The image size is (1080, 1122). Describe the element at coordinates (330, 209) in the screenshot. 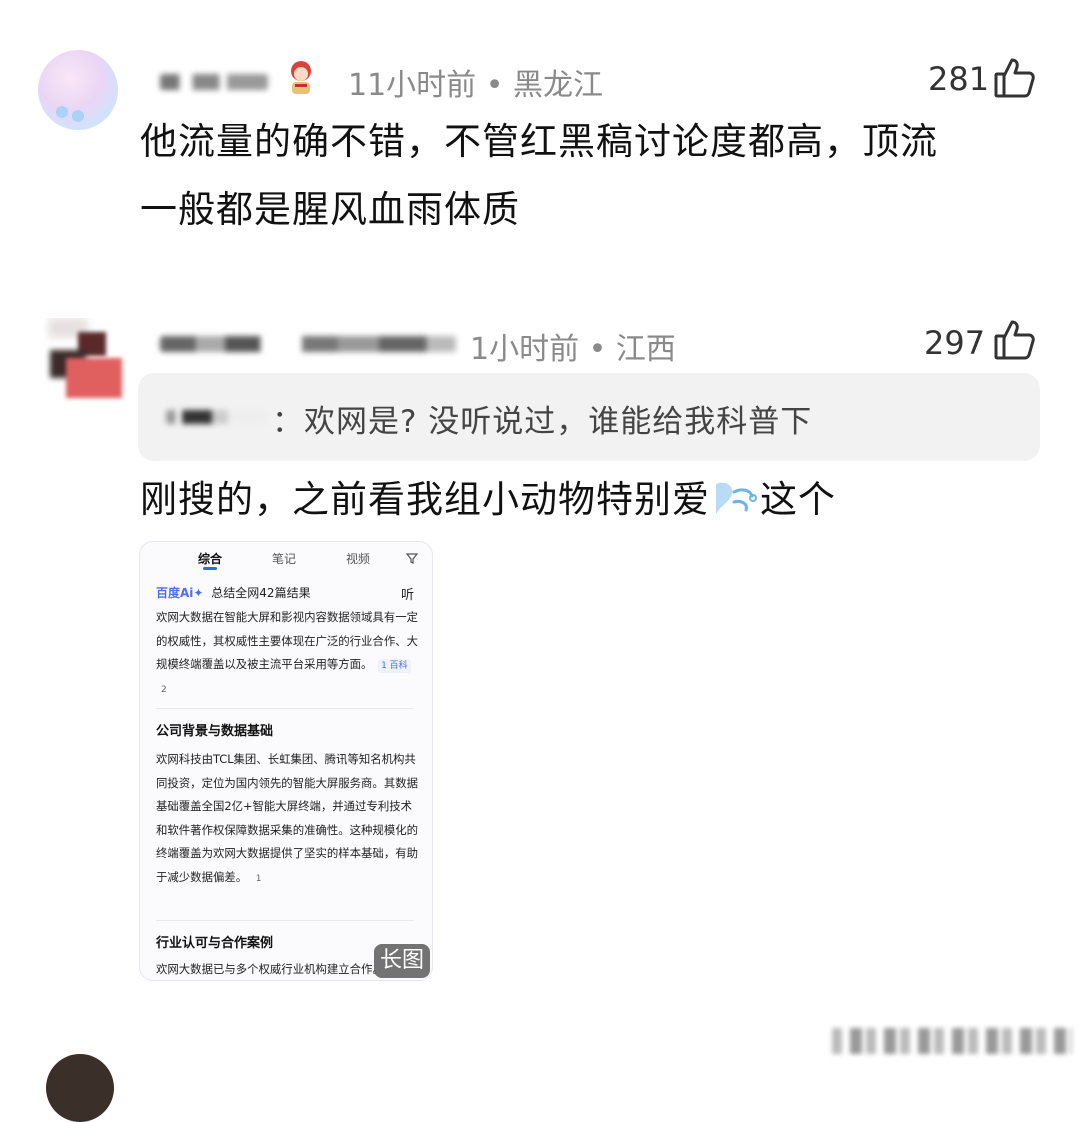

I see `comment-text-line: 一般都是腥风血雨体质` at that location.